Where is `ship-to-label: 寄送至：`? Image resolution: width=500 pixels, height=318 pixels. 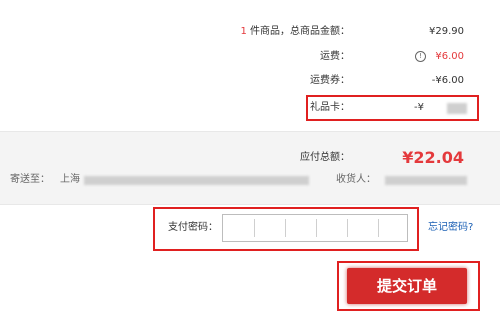
ship-to-label: 寄送至： is located at coordinates (30, 179).